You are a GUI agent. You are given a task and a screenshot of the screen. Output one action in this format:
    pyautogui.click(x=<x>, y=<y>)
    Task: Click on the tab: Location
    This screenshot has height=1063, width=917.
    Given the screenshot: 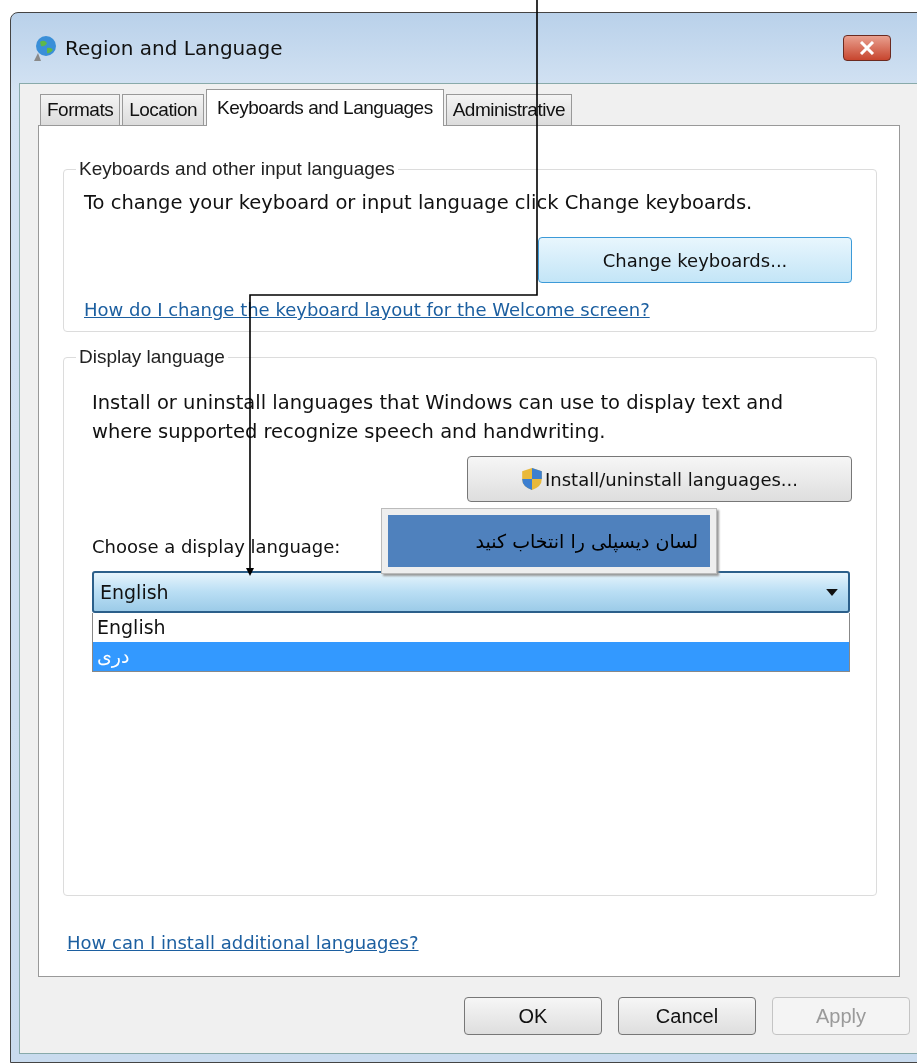 What is the action you would take?
    pyautogui.click(x=163, y=109)
    